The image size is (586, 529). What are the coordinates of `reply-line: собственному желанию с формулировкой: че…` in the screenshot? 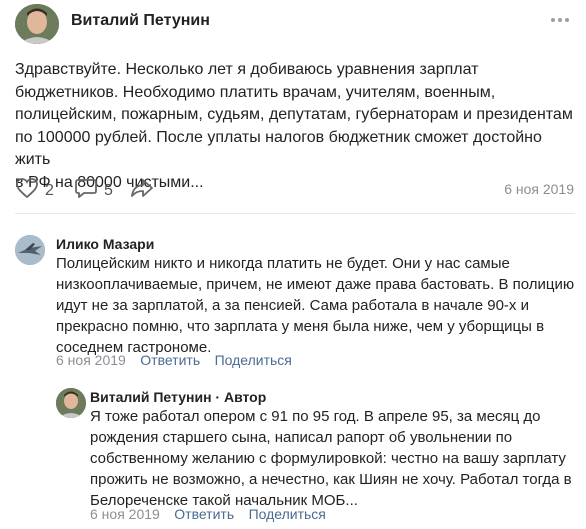 It's located at (328, 458).